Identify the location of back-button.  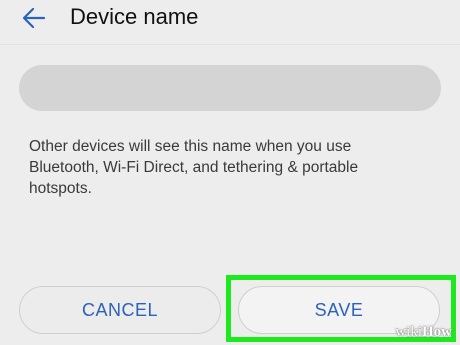
(34, 18).